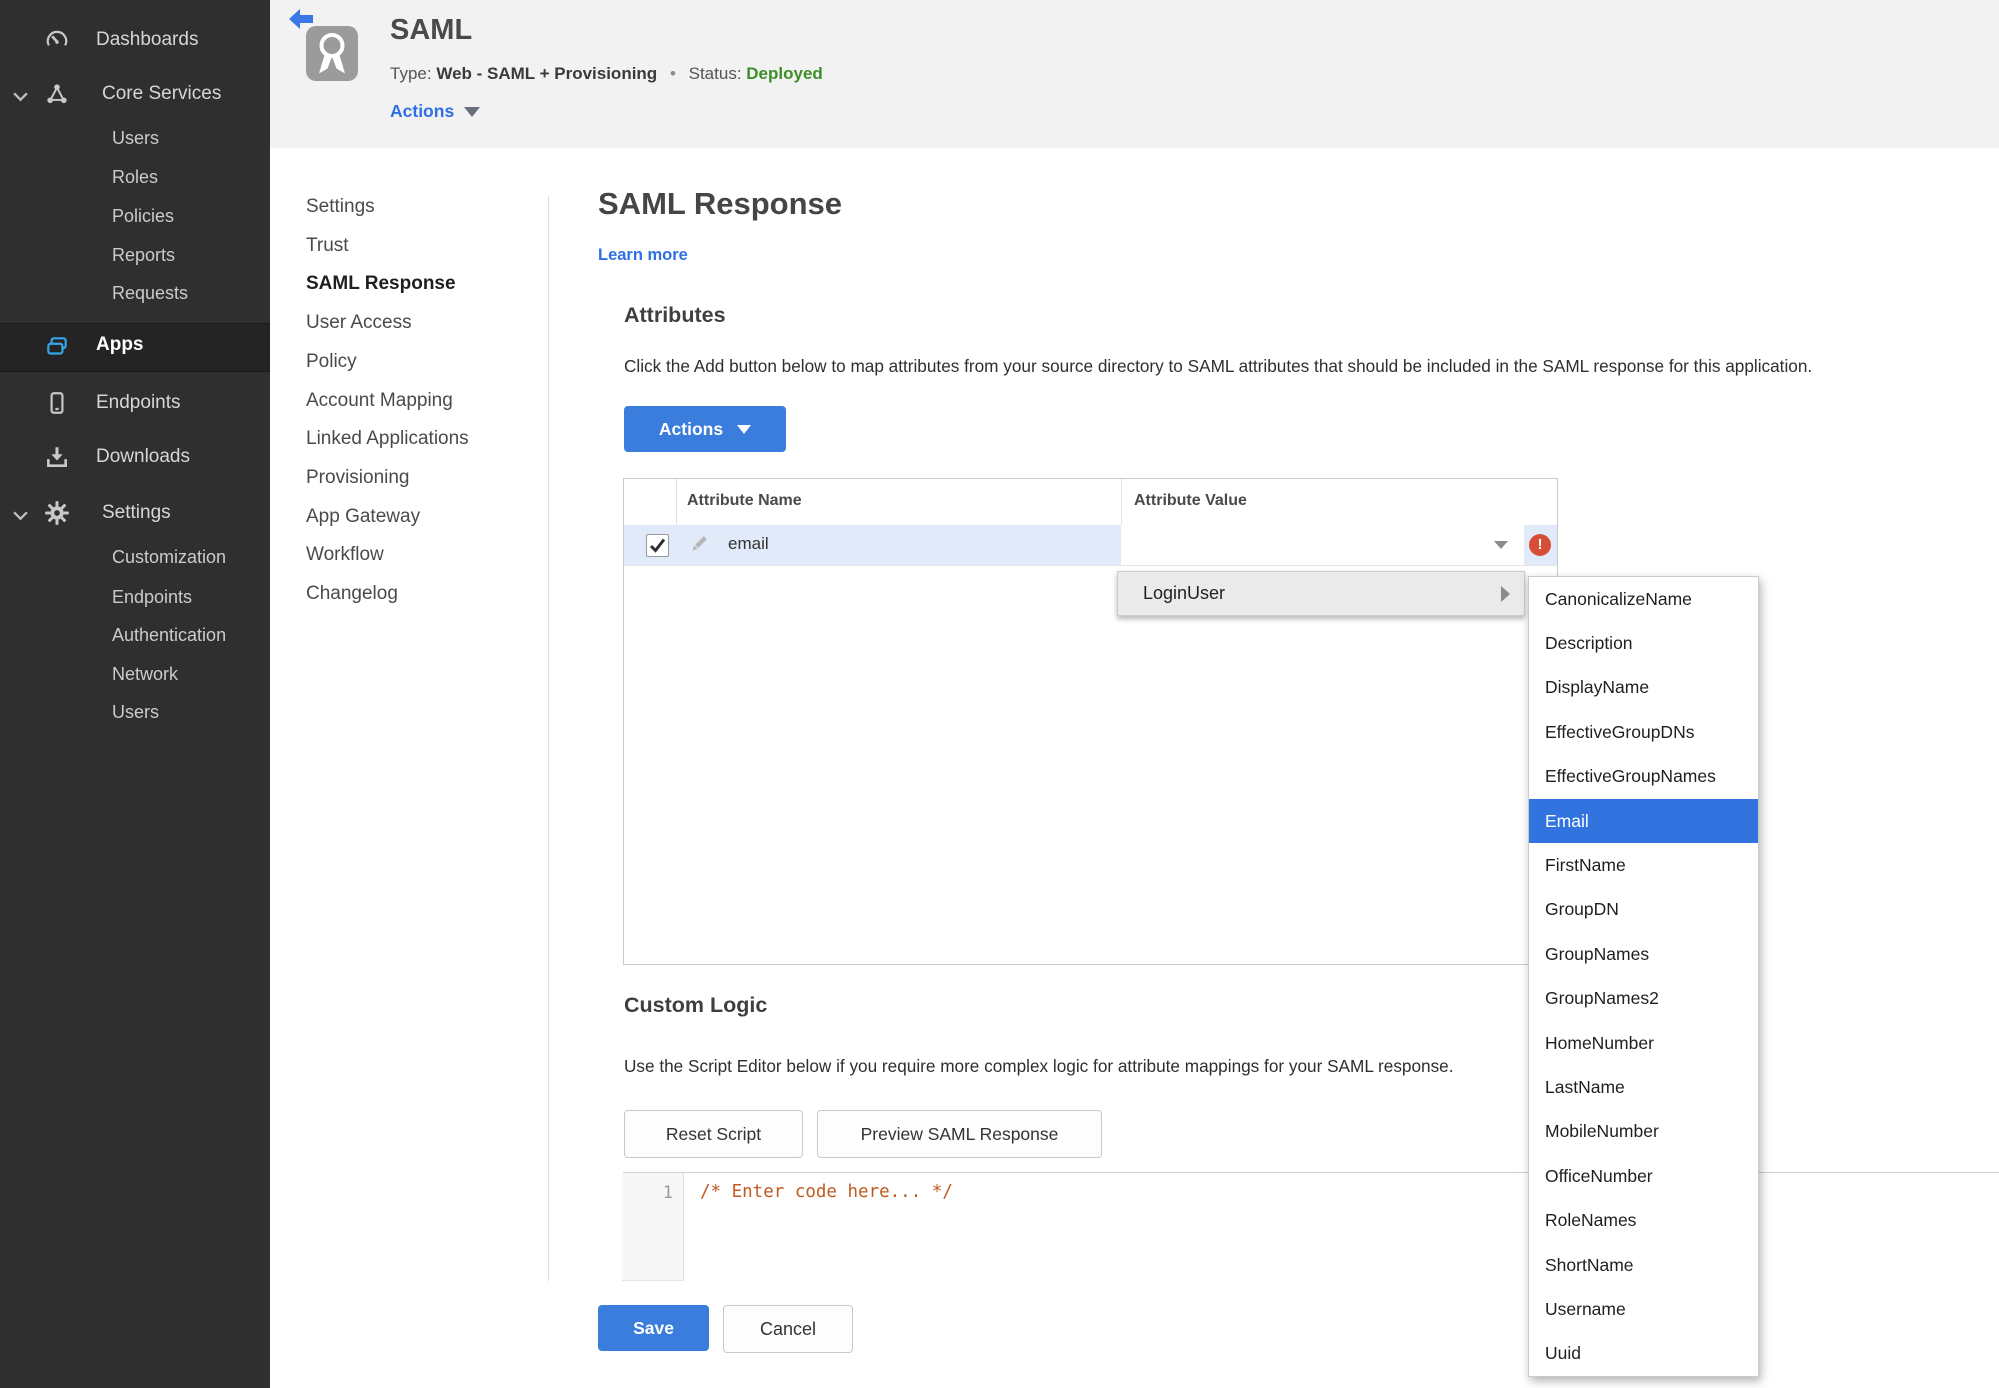 The image size is (1999, 1388). I want to click on sidebar-item-settings: Settings, so click(135, 513).